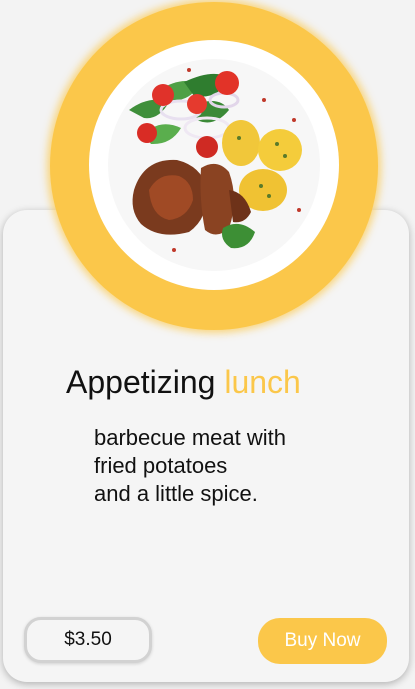 This screenshot has width=415, height=689. I want to click on price-badge: $3.50, so click(88, 640).